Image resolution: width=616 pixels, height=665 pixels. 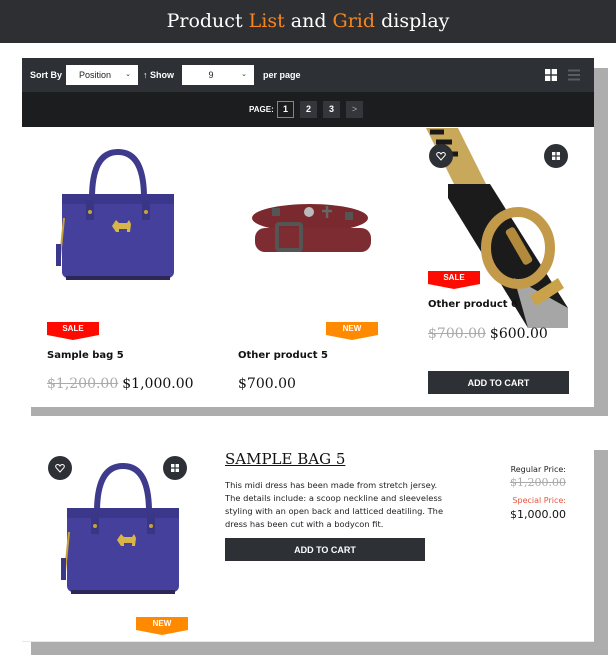 I want to click on sort-direction-toggle: ↑ Show, so click(x=158, y=75).